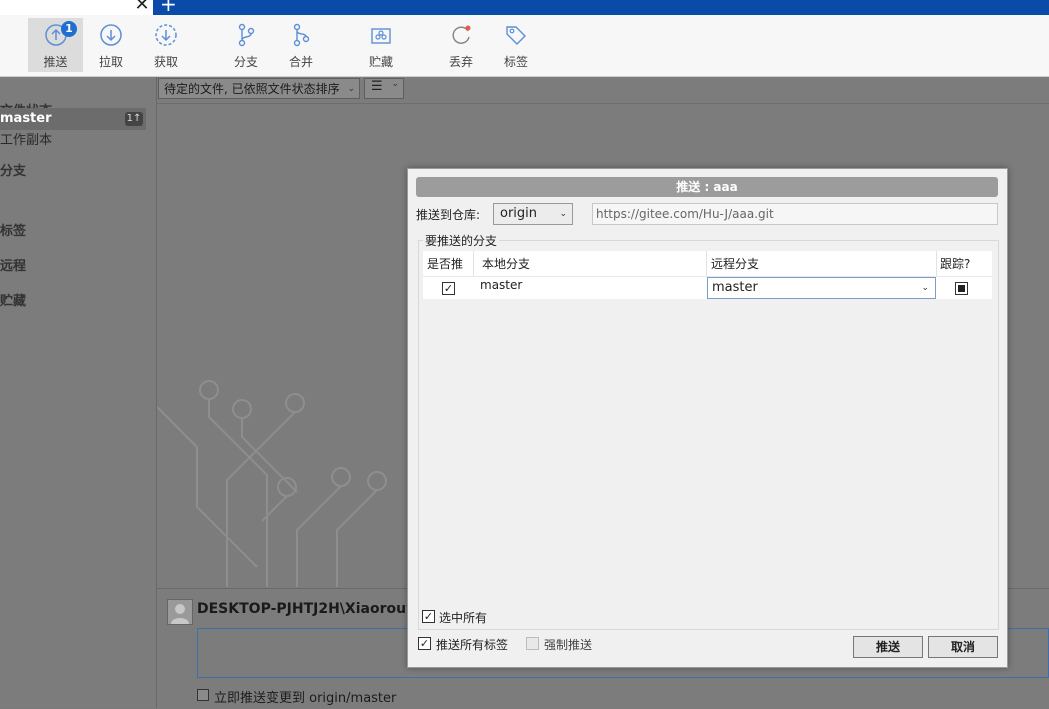  I want to click on force-push-checkbox, so click(532, 643).